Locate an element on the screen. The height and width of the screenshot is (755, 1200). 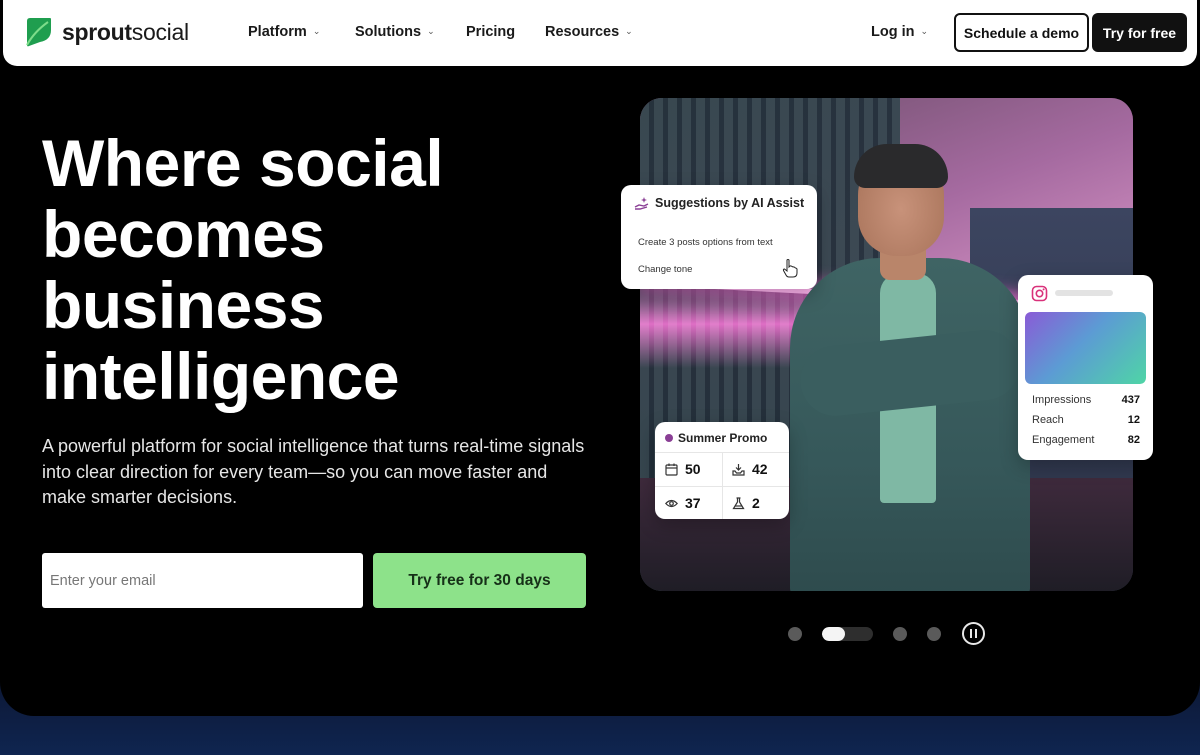
promo-stat-value: 50 is located at coordinates (693, 469).